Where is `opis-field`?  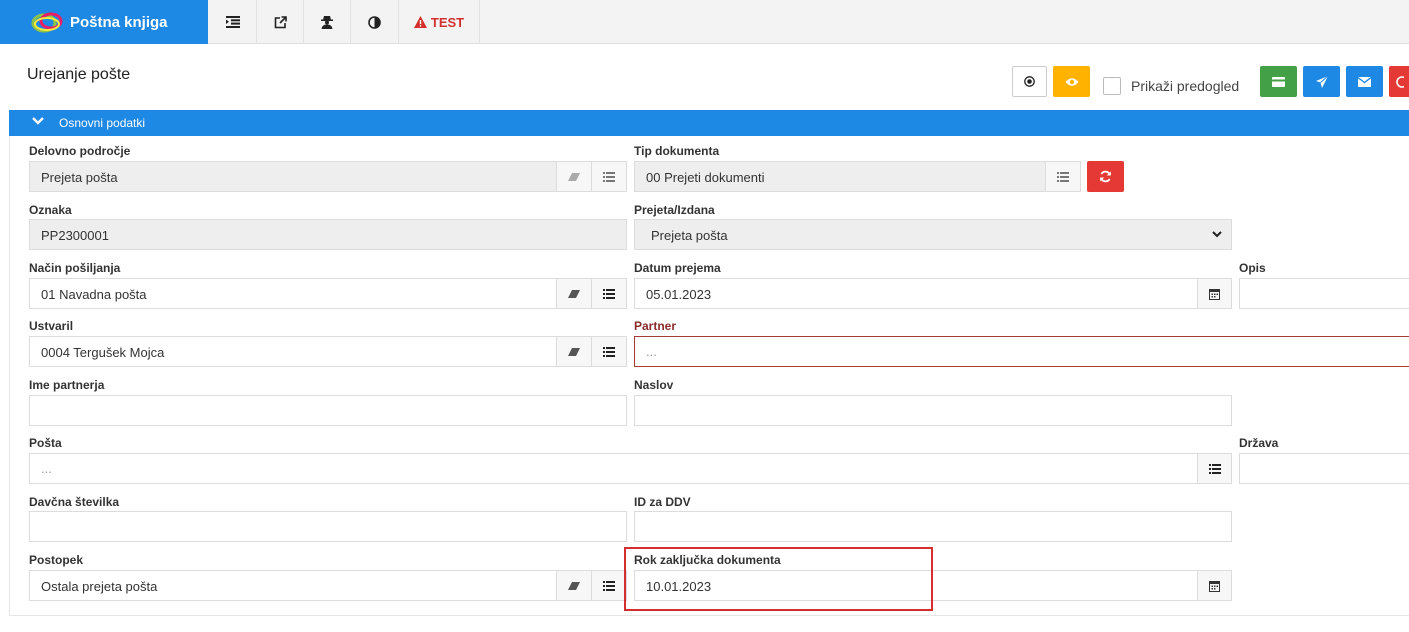 opis-field is located at coordinates (1324, 293).